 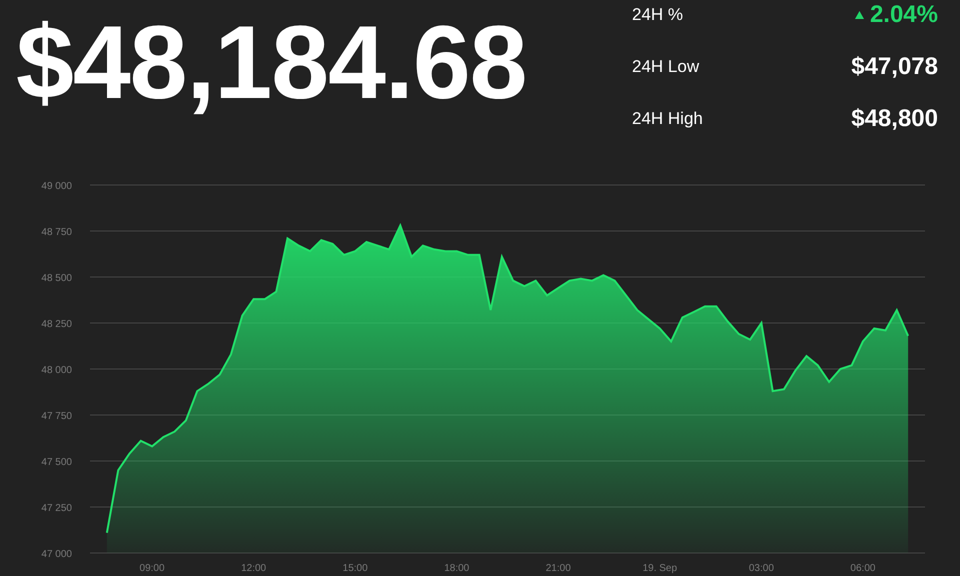 I want to click on x-axis-label: 06:00, so click(x=863, y=568).